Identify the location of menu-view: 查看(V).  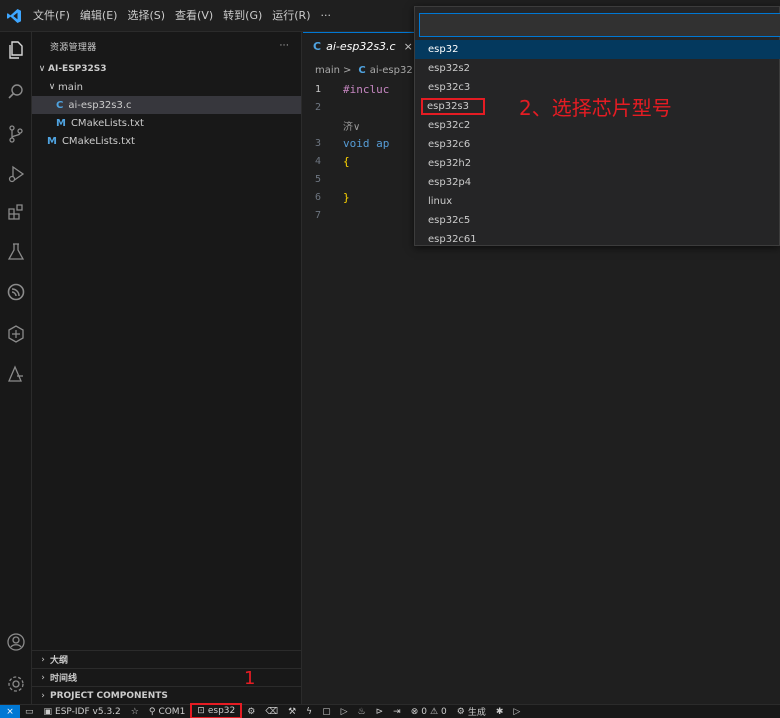
(194, 16).